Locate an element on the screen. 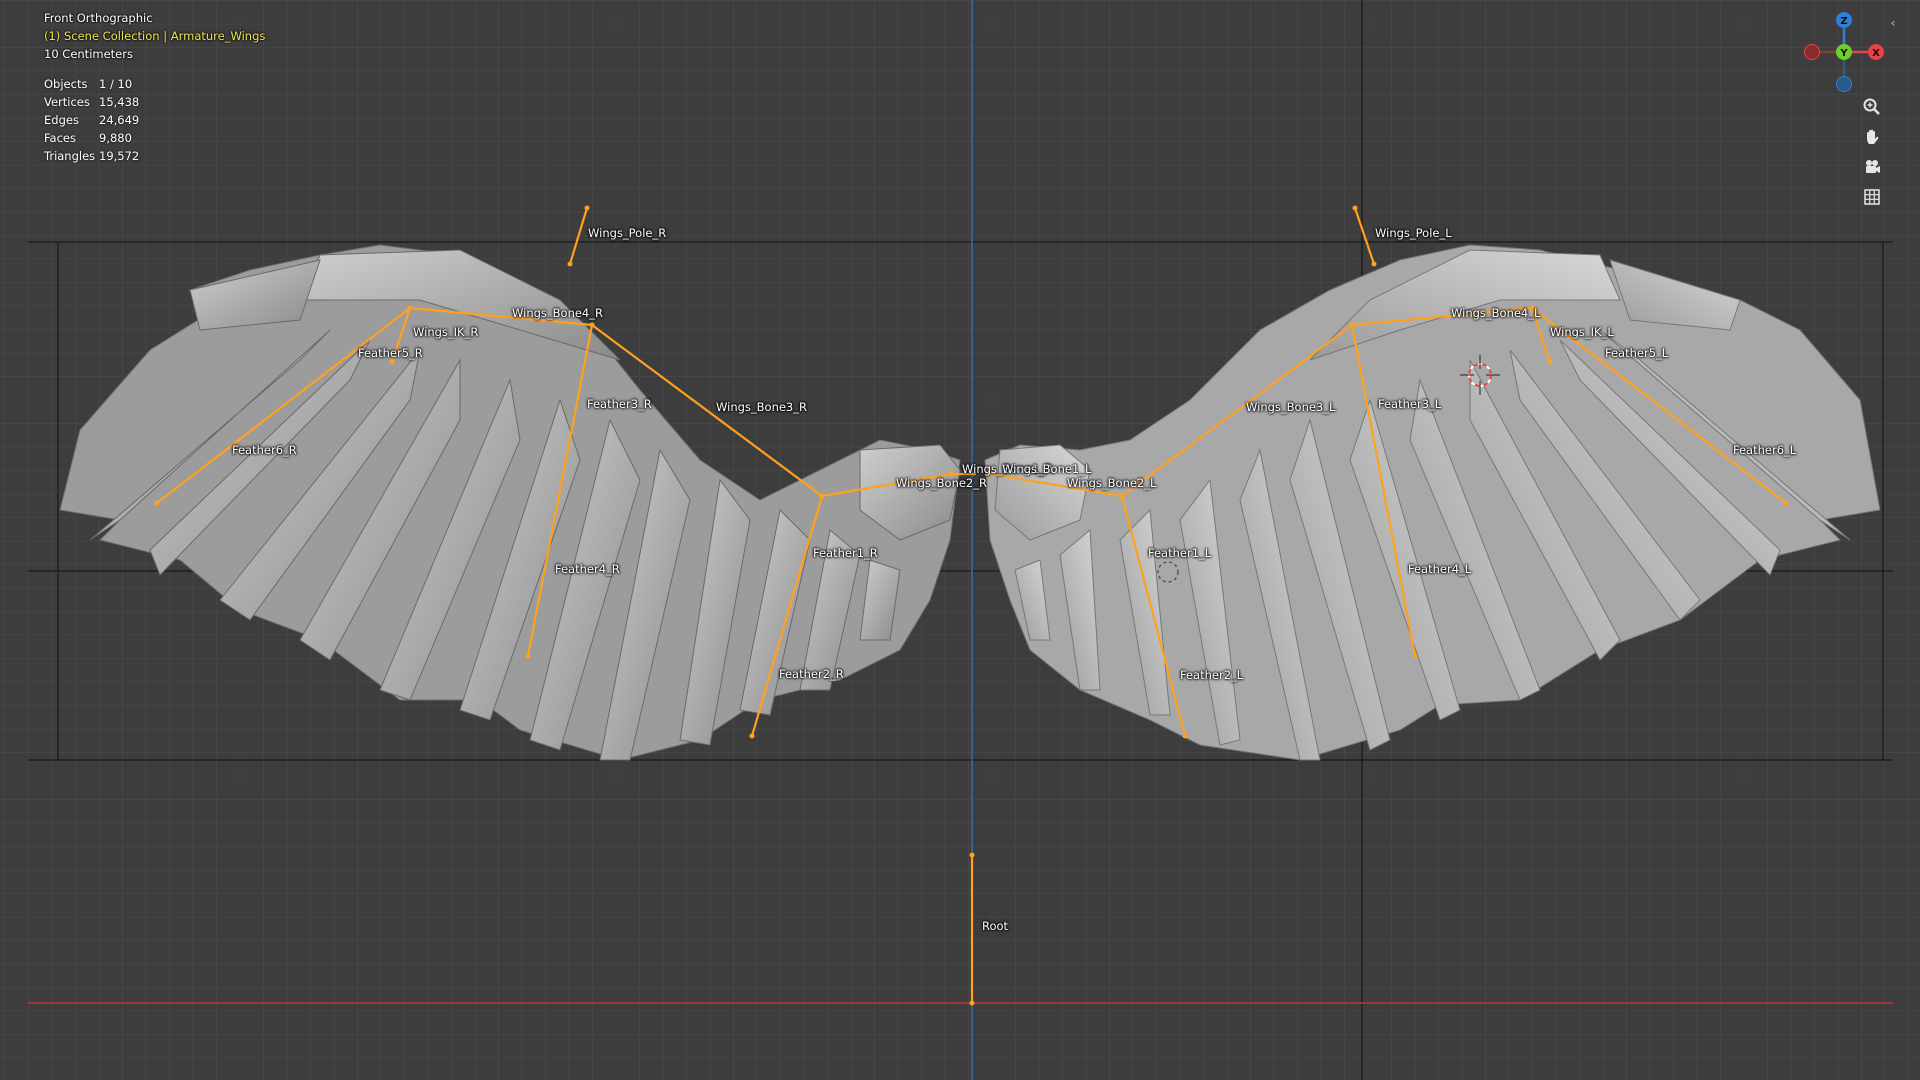  bone-label-feather2-r: Feather2_R is located at coordinates (811, 674).